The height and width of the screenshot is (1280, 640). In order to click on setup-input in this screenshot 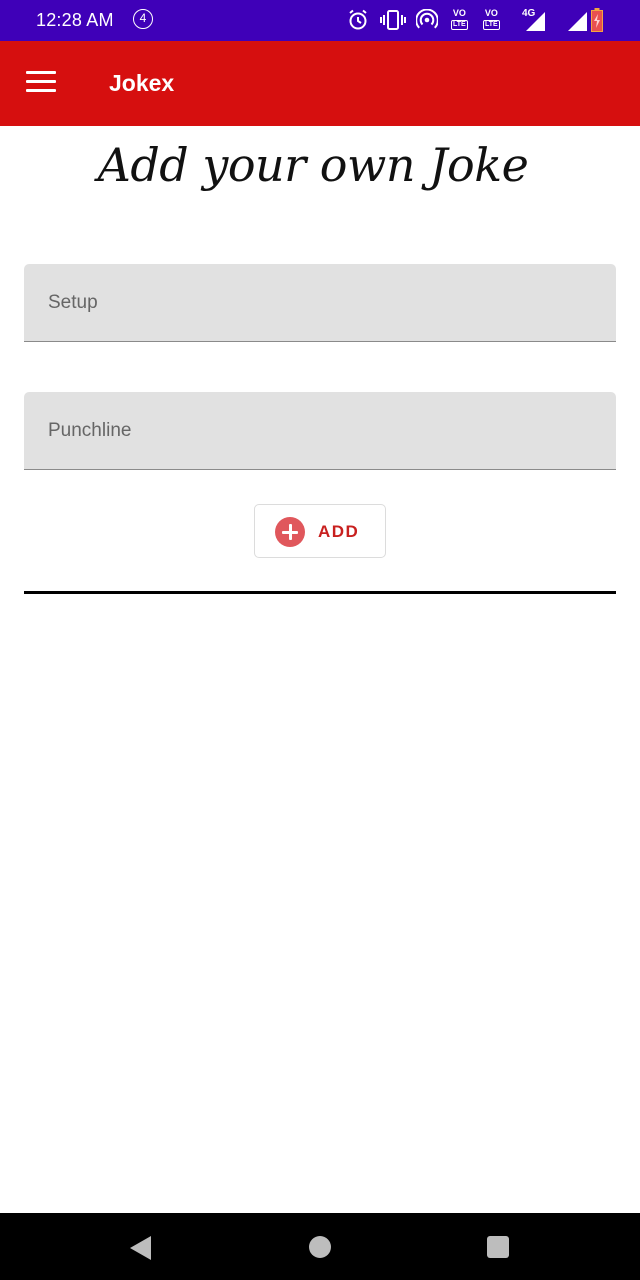, I will do `click(320, 302)`.